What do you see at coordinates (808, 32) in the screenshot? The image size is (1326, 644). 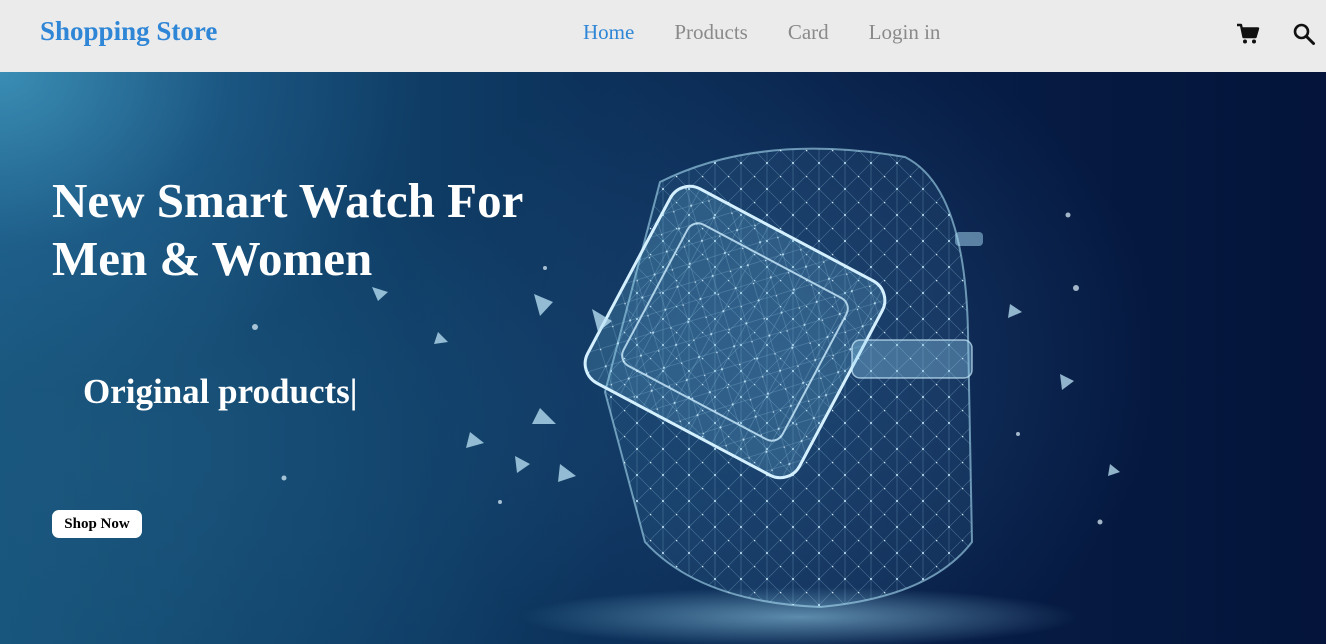 I see `nav-link-card: Card` at bounding box center [808, 32].